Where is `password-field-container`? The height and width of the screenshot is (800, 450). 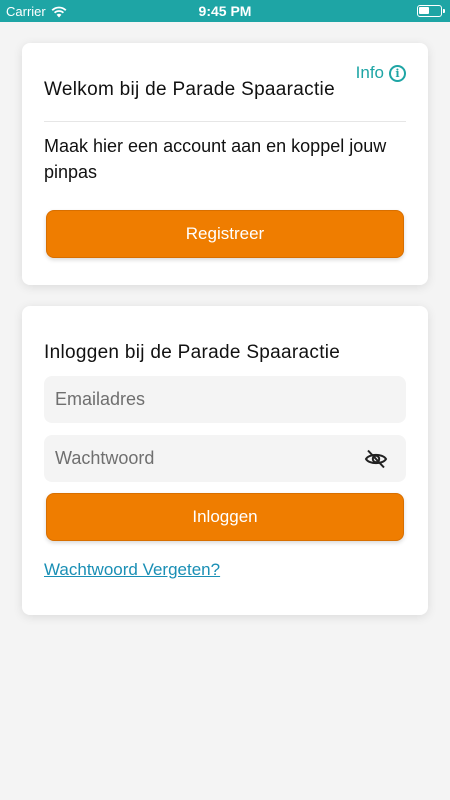 password-field-container is located at coordinates (225, 458).